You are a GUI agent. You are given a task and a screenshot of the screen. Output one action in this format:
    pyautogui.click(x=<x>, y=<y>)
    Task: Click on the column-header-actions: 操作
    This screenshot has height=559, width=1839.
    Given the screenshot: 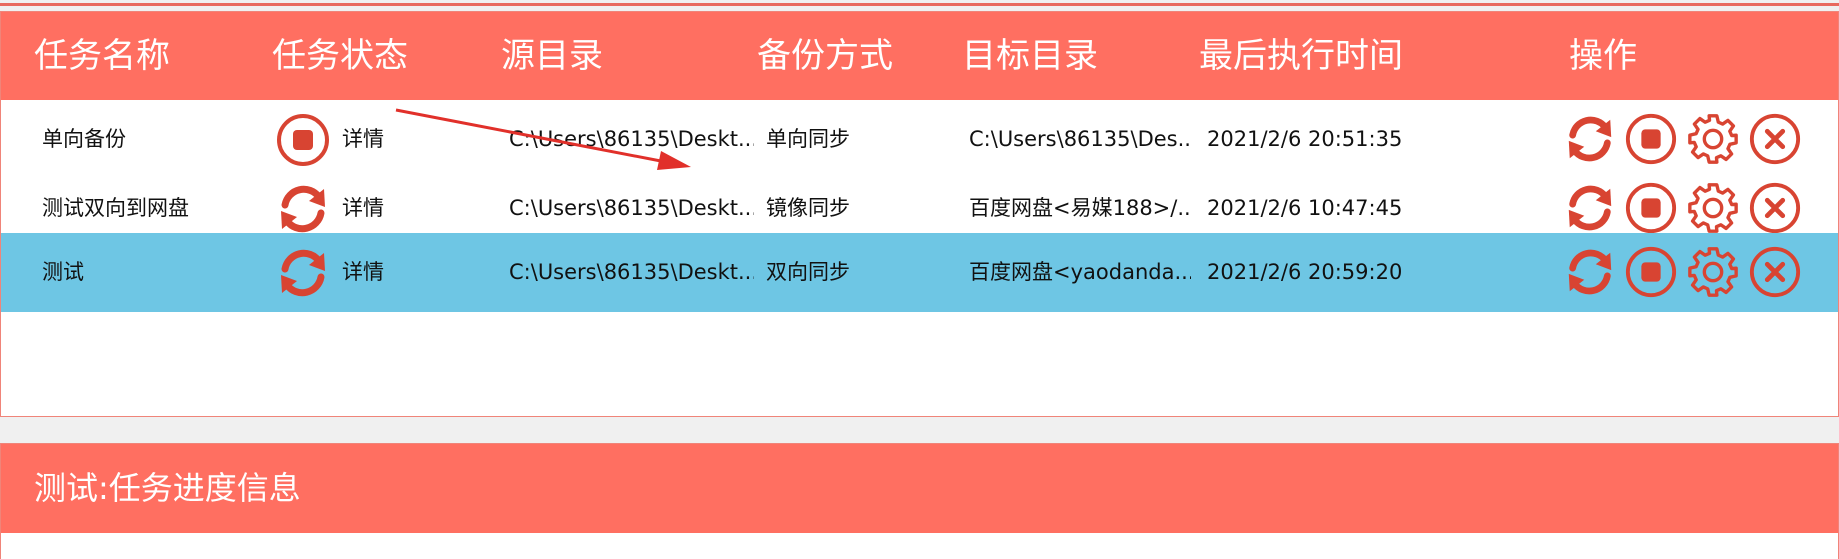 What is the action you would take?
    pyautogui.click(x=1603, y=56)
    